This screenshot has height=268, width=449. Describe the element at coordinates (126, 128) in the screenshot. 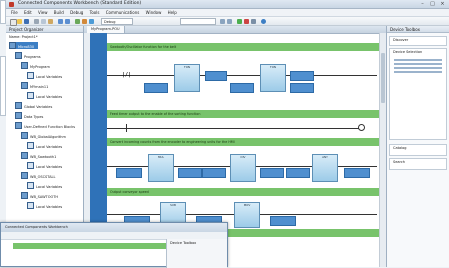

I see `rung-2-contact-left` at that location.